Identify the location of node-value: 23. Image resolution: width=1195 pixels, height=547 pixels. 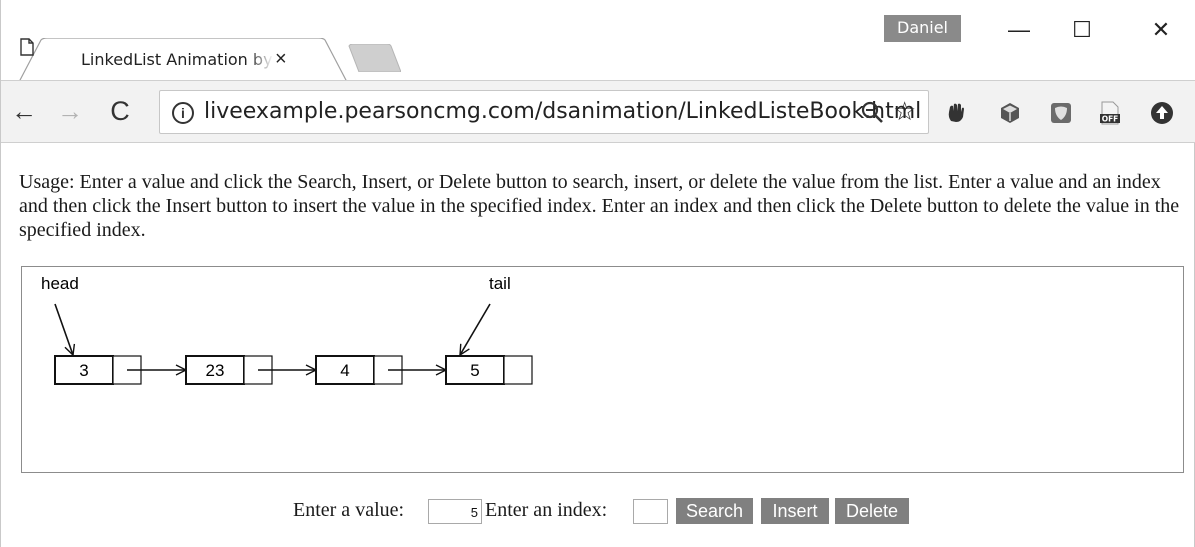
(215, 370).